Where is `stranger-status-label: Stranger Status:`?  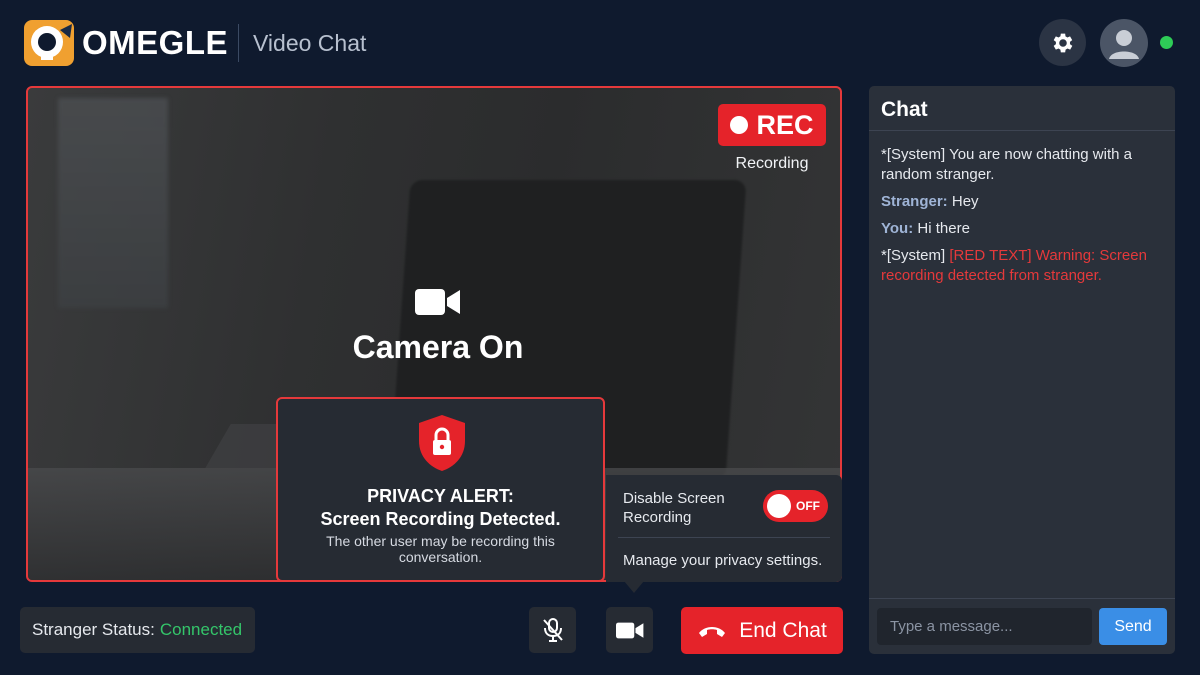
stranger-status-label: Stranger Status: is located at coordinates (93, 629).